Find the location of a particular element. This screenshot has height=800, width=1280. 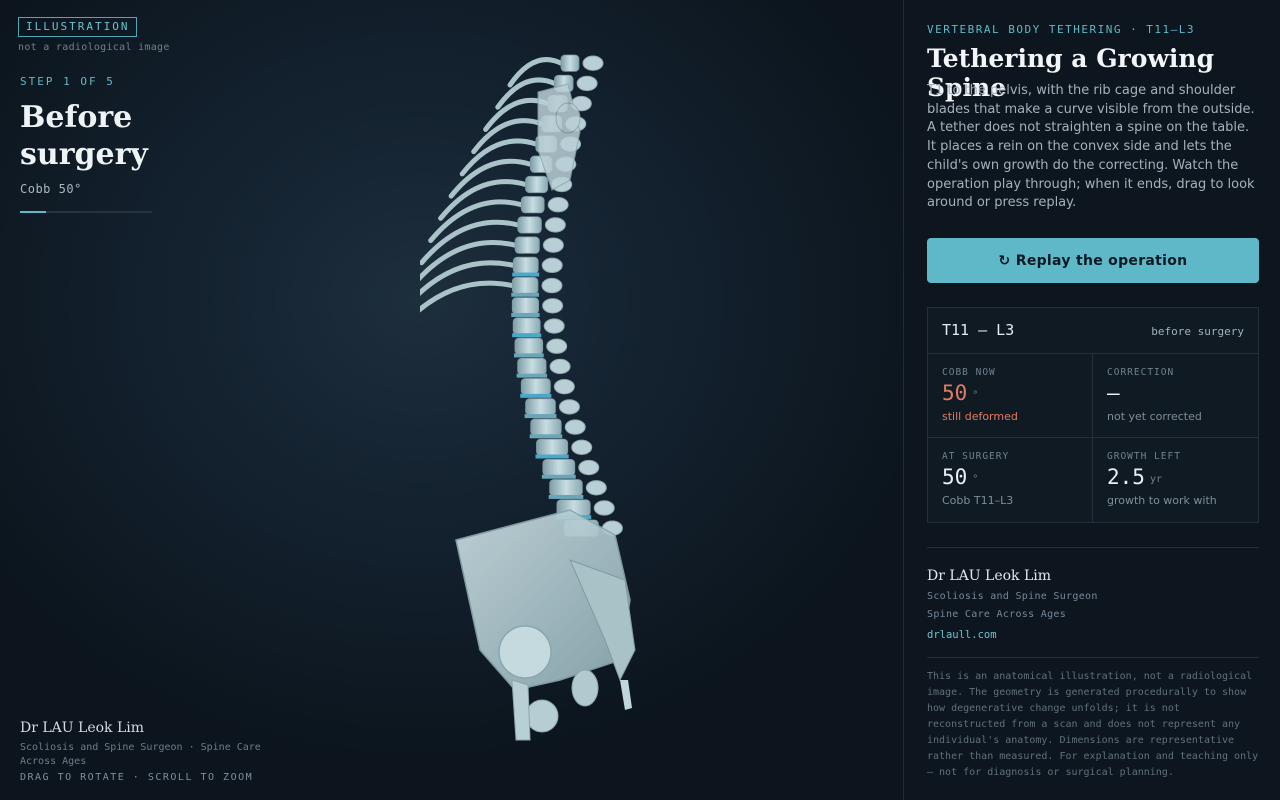

correction-value: — is located at coordinates (1113, 393).